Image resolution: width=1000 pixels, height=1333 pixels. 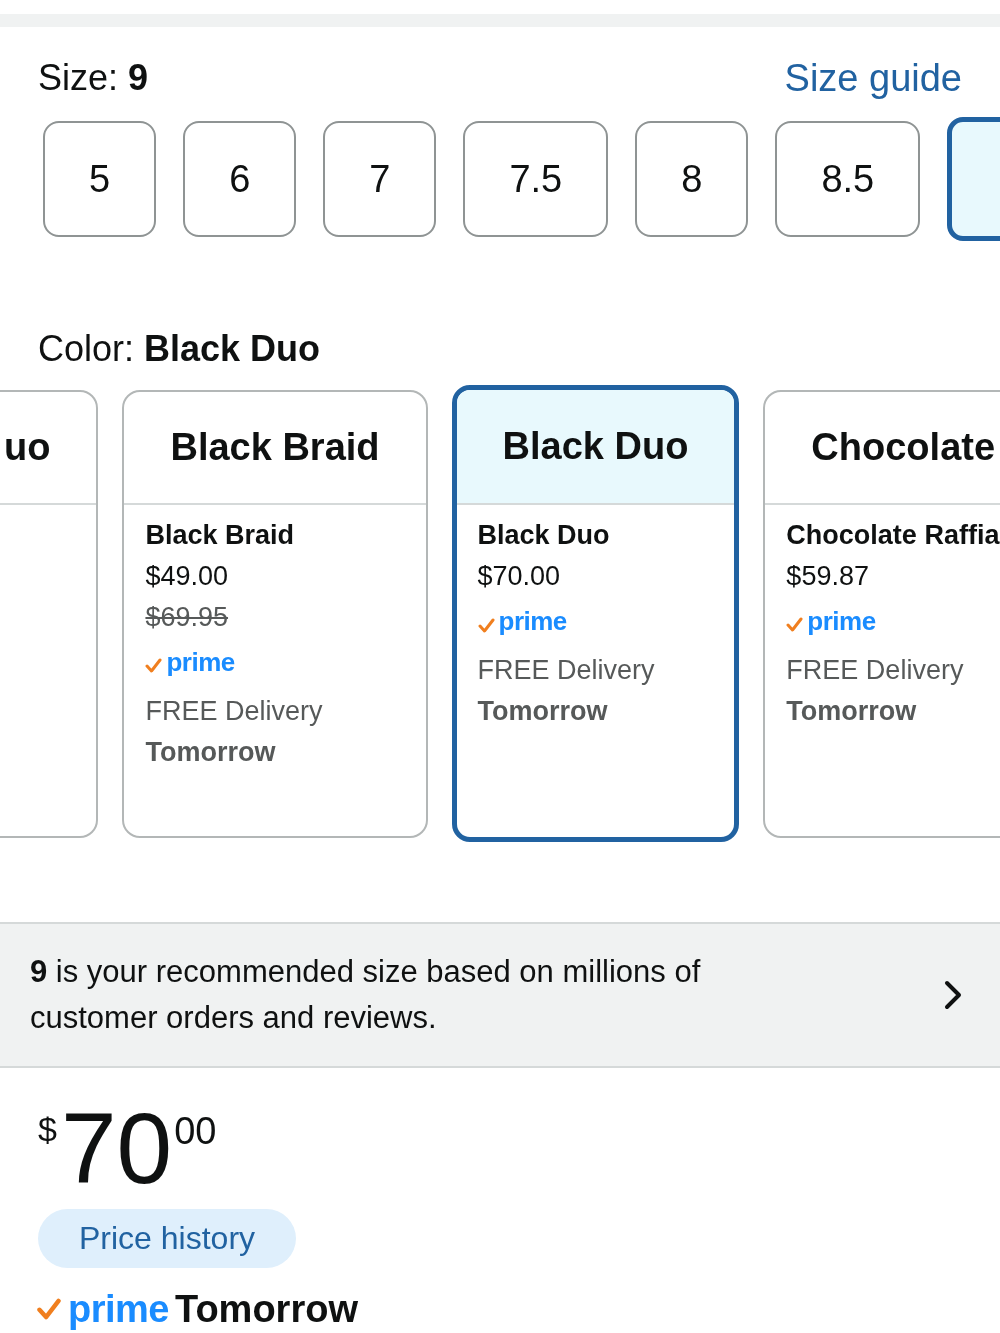 What do you see at coordinates (275, 613) in the screenshot?
I see `color-option-card: Black Braid Black Braid $49.00 $69.95 prime FREE Delivery Tomorrow` at bounding box center [275, 613].